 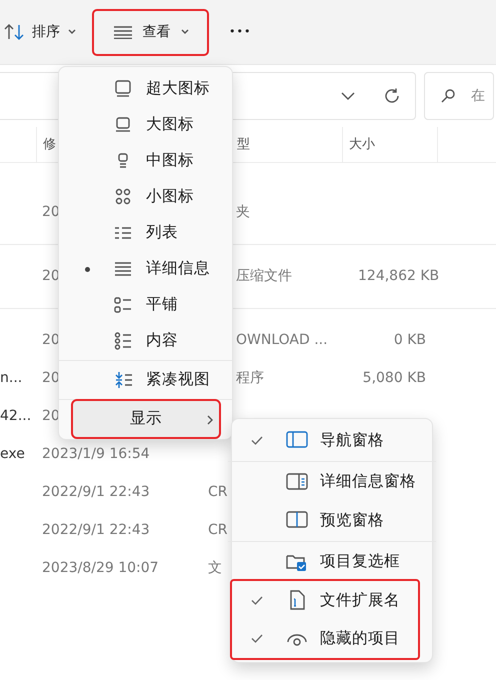 I want to click on column-header: 大小, so click(x=362, y=144).